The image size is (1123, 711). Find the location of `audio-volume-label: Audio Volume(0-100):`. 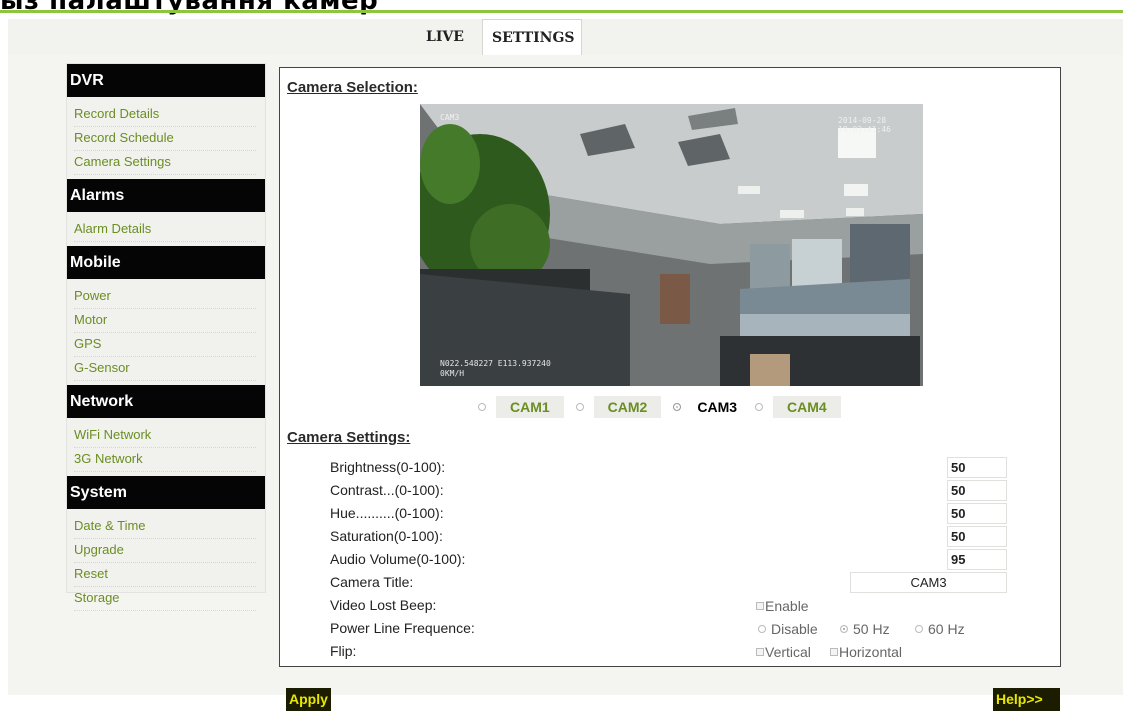

audio-volume-label: Audio Volume(0-100): is located at coordinates (398, 559).